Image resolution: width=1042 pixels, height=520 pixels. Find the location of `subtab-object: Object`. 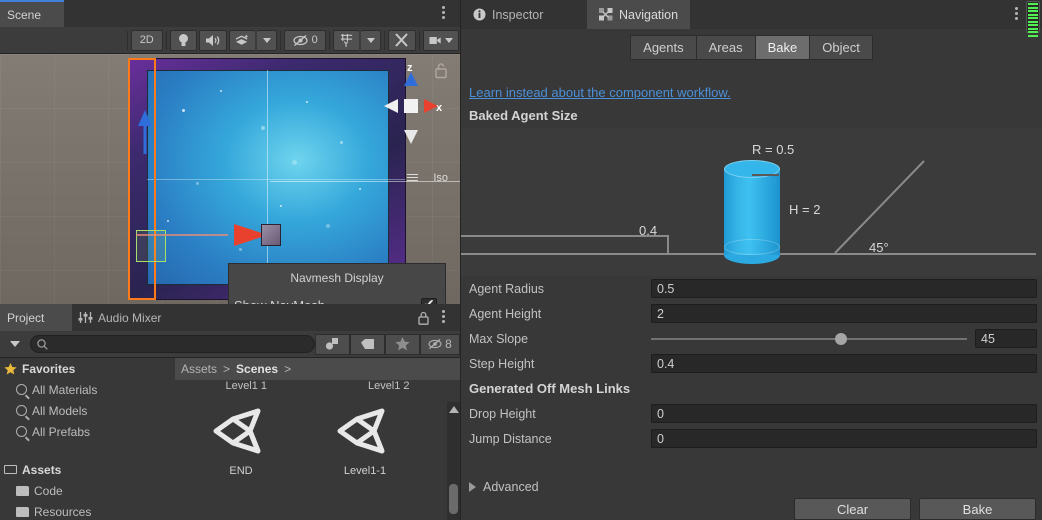

subtab-object: Object is located at coordinates (841, 47).